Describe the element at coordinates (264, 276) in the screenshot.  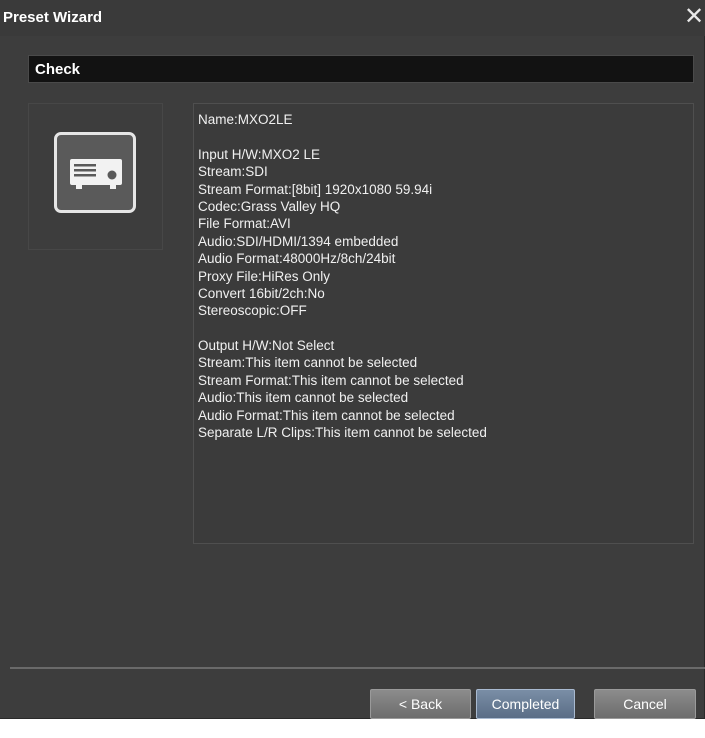
I see `summary-line: Proxy File:HiRes Only` at that location.